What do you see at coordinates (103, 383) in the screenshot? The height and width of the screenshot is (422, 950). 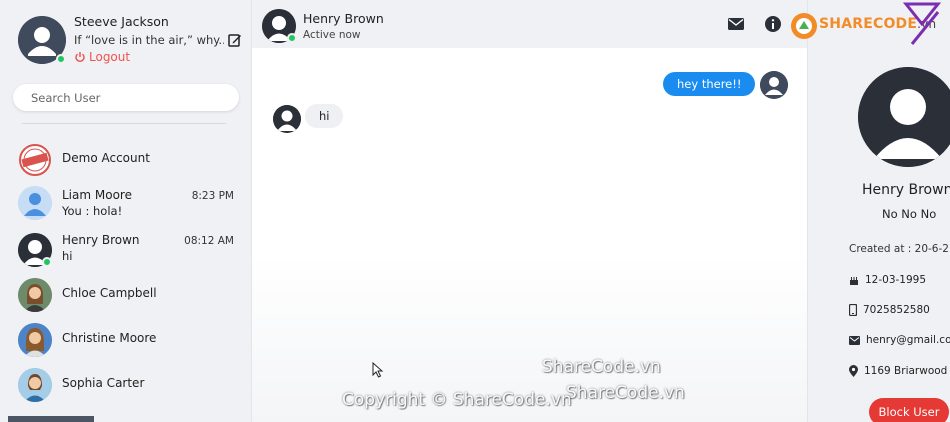 I see `contact-name: Sophia Carter` at bounding box center [103, 383].